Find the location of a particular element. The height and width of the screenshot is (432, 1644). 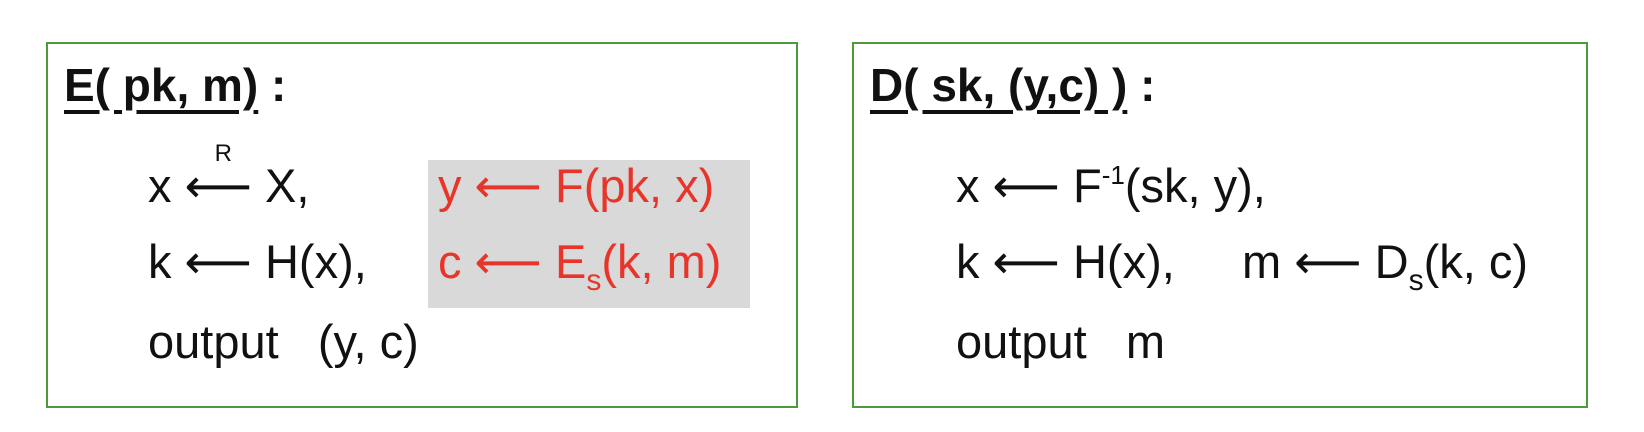

enc-c-sub: s is located at coordinates (594, 280).